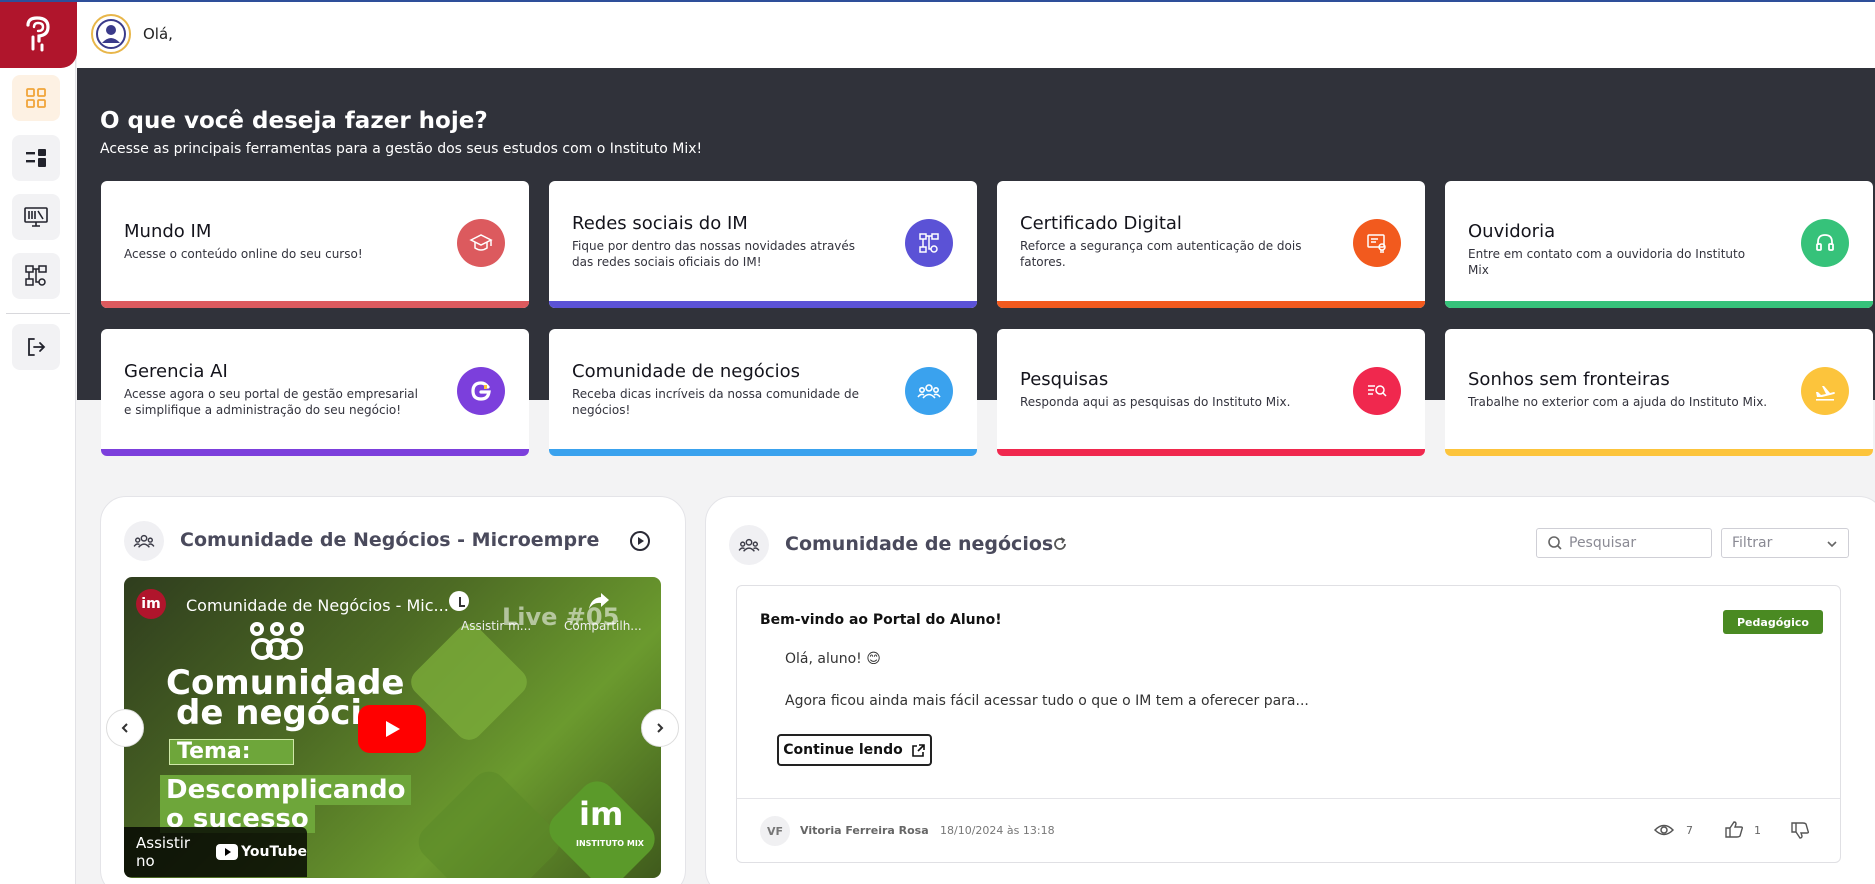 Image resolution: width=1875 pixels, height=884 pixels. Describe the element at coordinates (1832, 544) in the screenshot. I see `chevron-down-icon` at that location.